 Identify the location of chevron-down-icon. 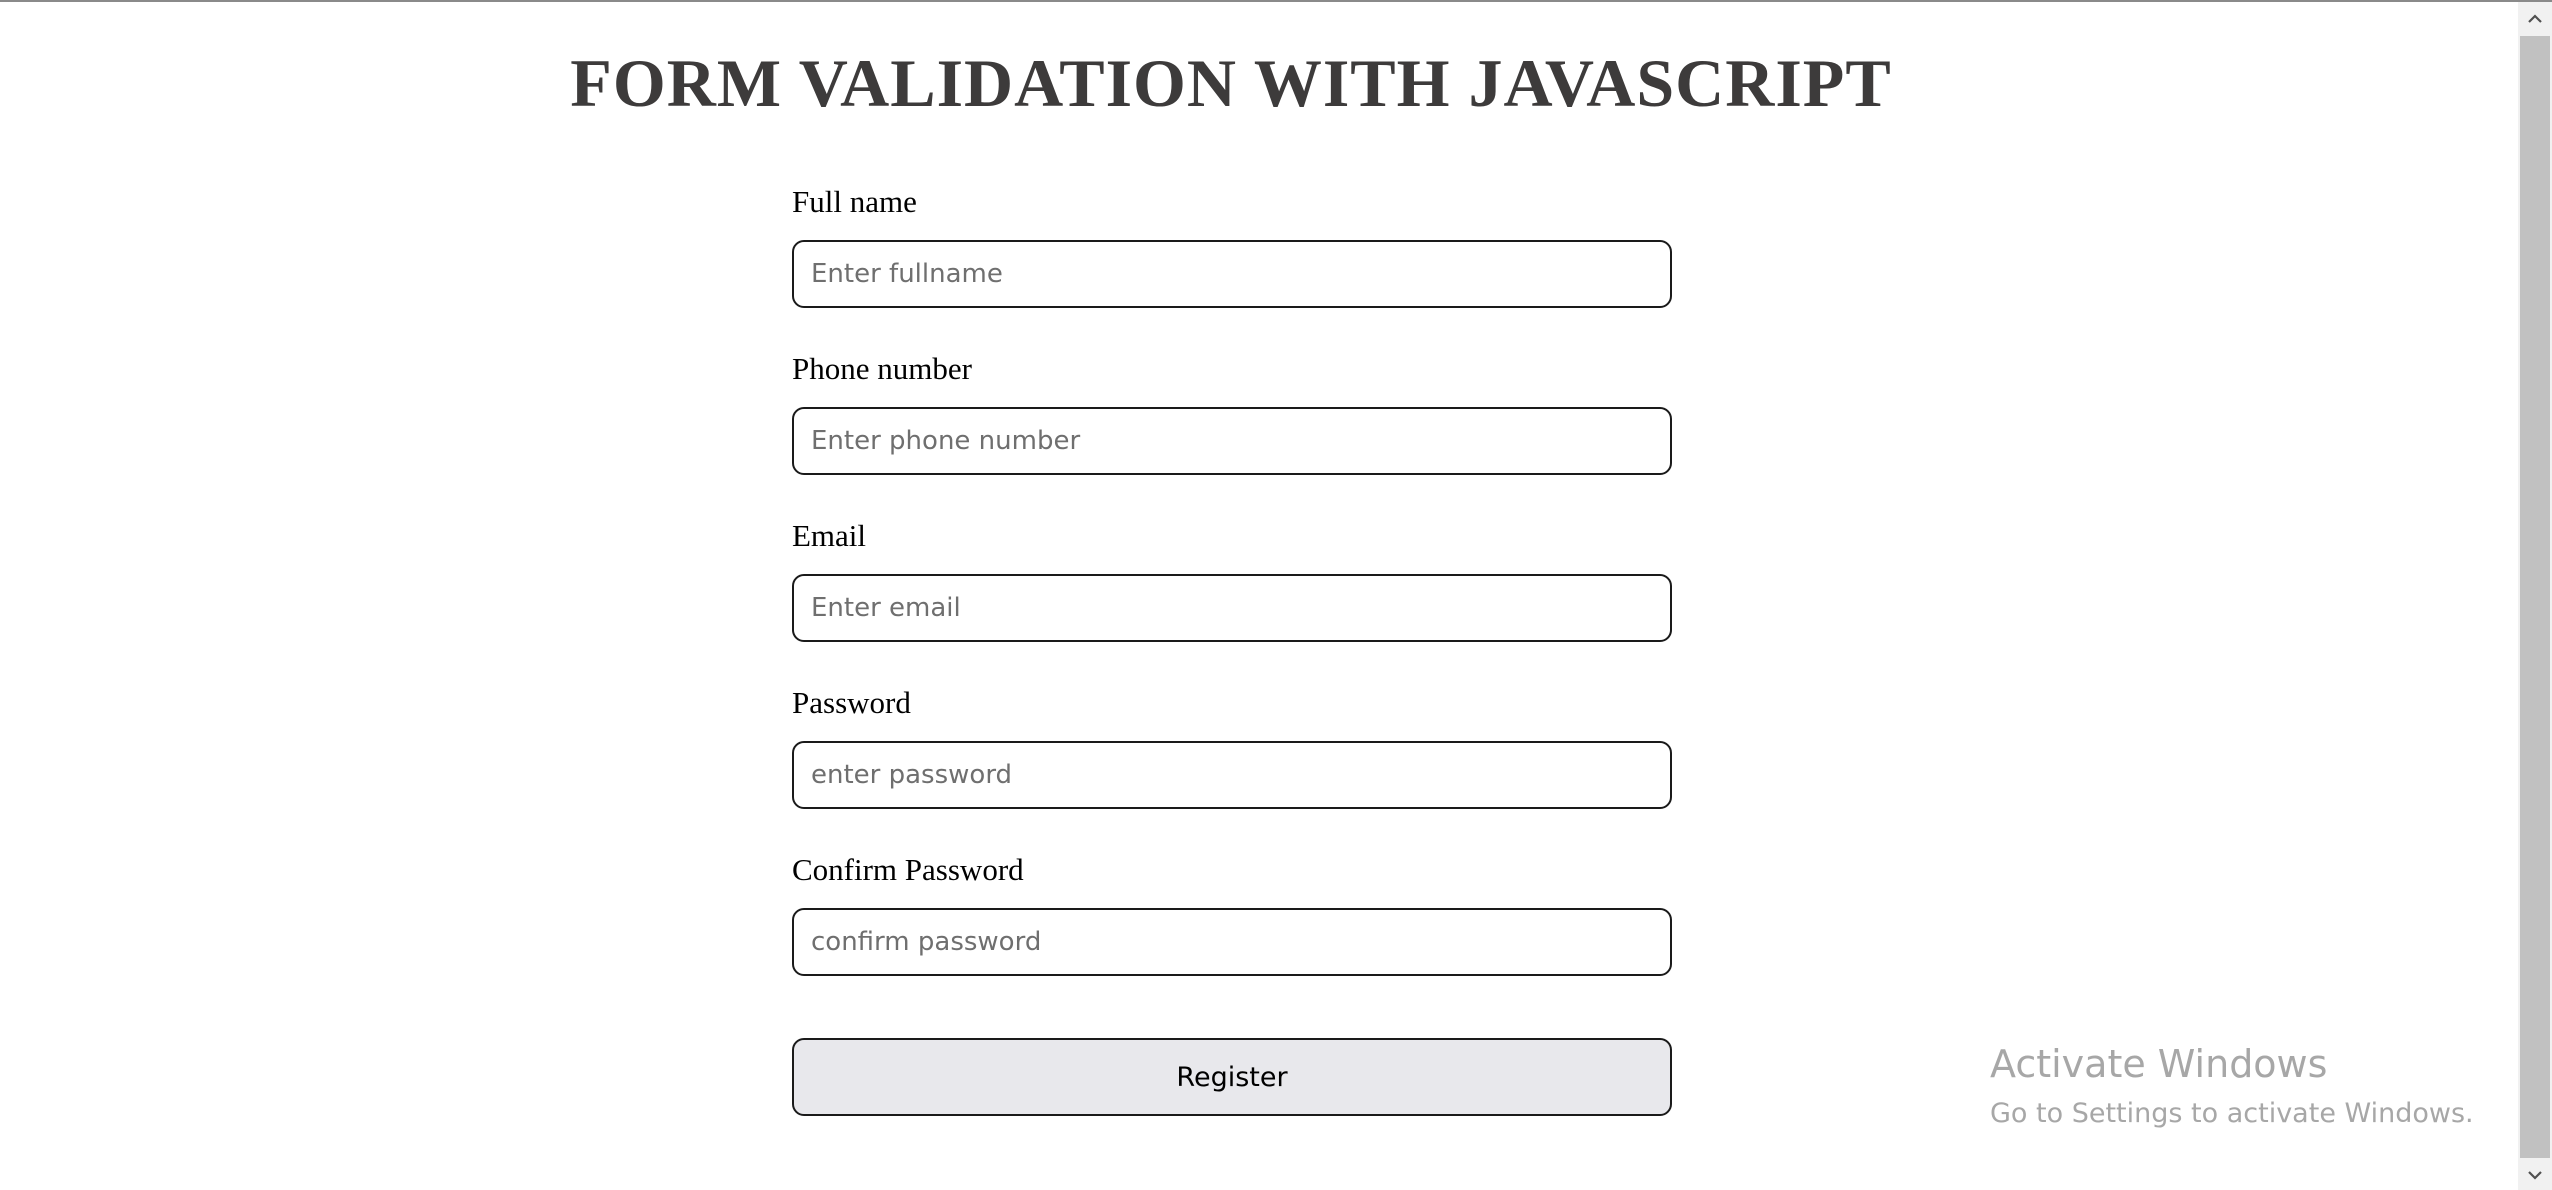
(2535, 1175).